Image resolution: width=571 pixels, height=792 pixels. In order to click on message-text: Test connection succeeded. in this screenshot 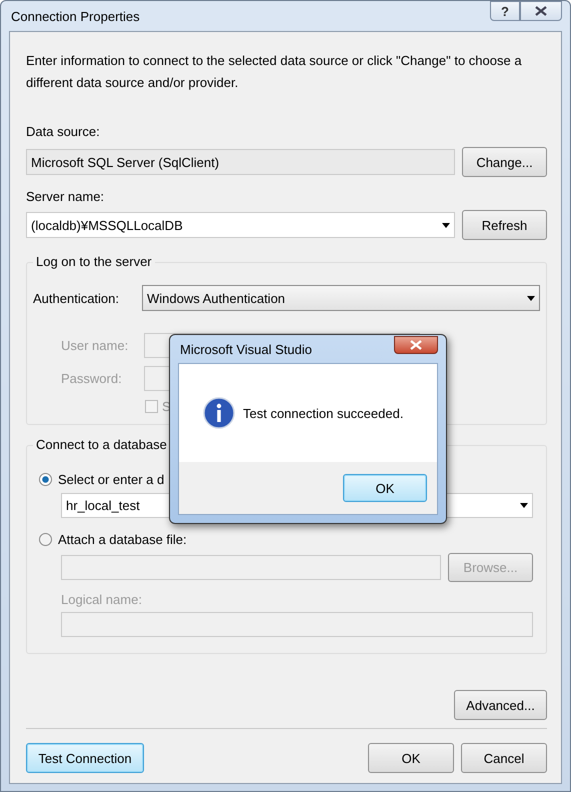, I will do `click(323, 413)`.